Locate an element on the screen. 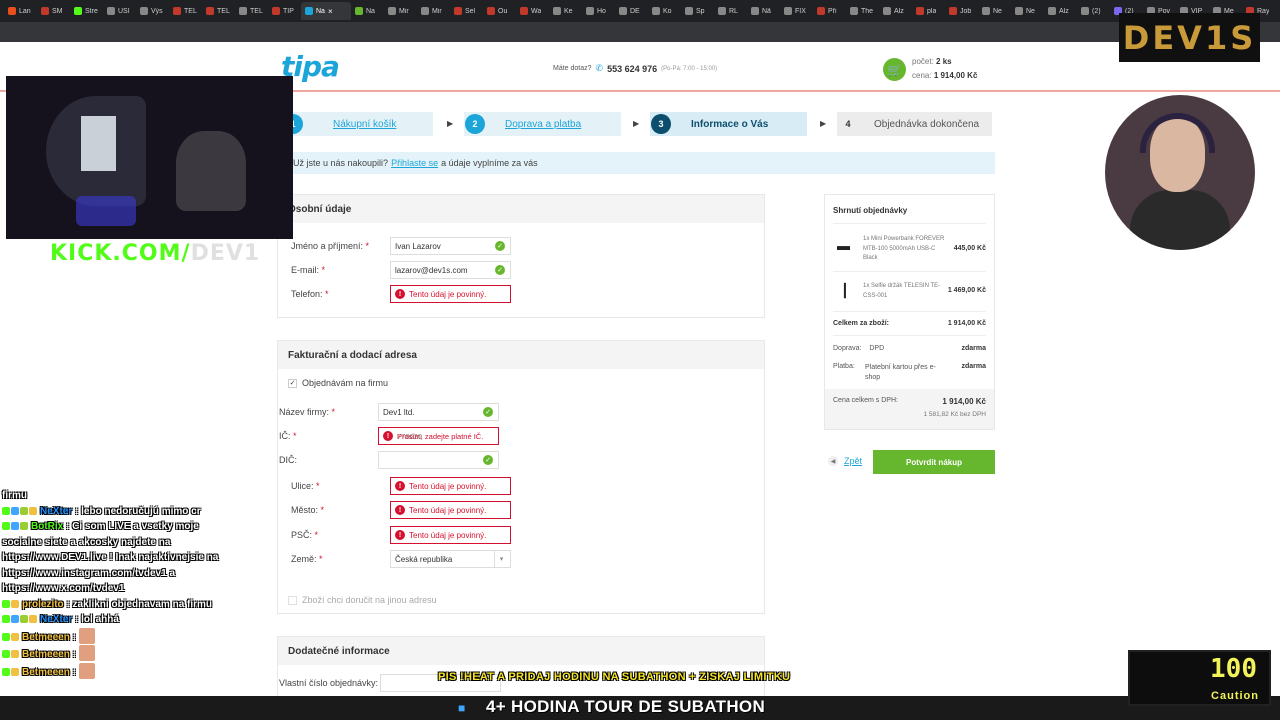  error-icon: ! is located at coordinates (400, 486).